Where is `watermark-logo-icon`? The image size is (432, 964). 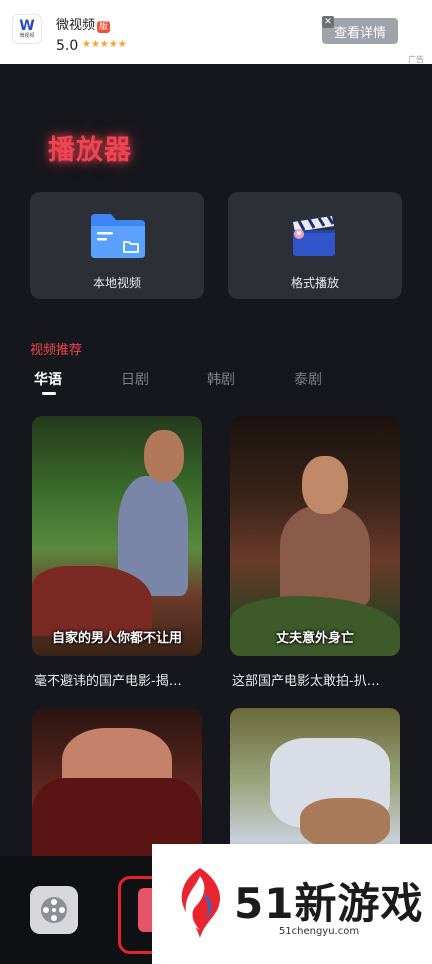 watermark-logo-icon is located at coordinates (200, 903).